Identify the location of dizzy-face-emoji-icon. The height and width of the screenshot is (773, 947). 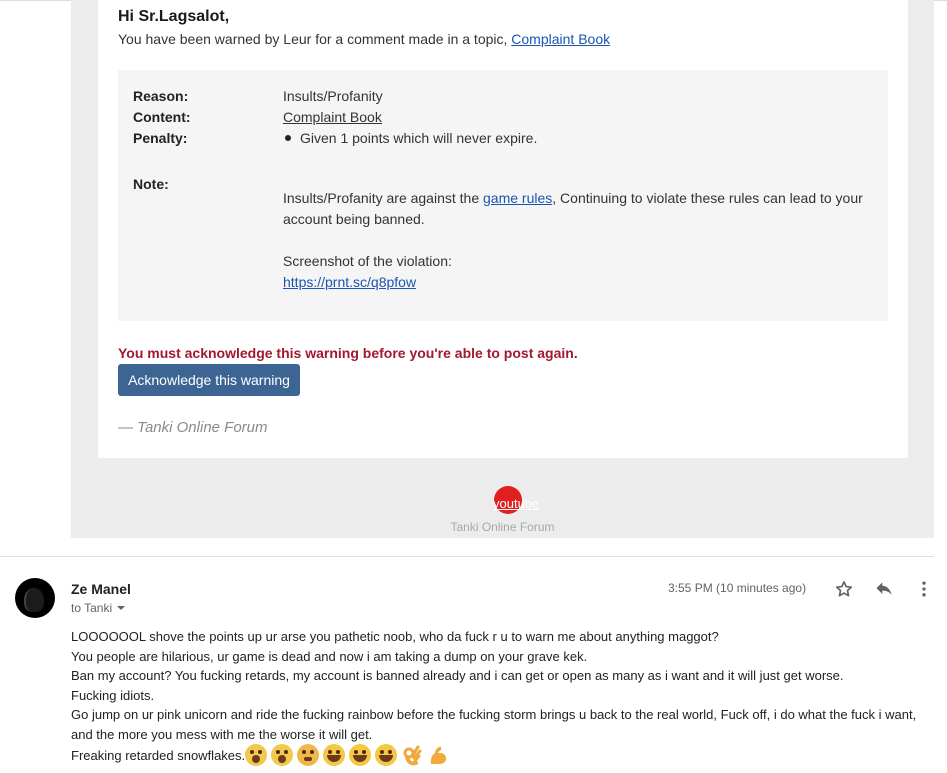
(308, 755).